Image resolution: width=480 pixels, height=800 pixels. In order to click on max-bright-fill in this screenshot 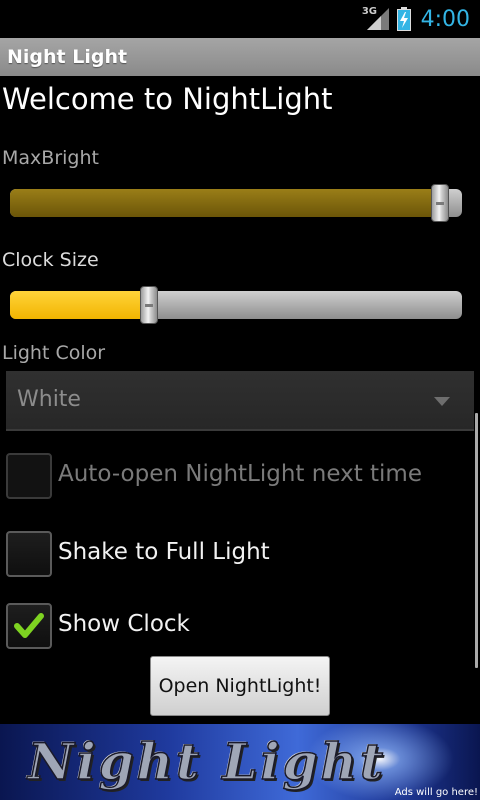, I will do `click(225, 203)`.